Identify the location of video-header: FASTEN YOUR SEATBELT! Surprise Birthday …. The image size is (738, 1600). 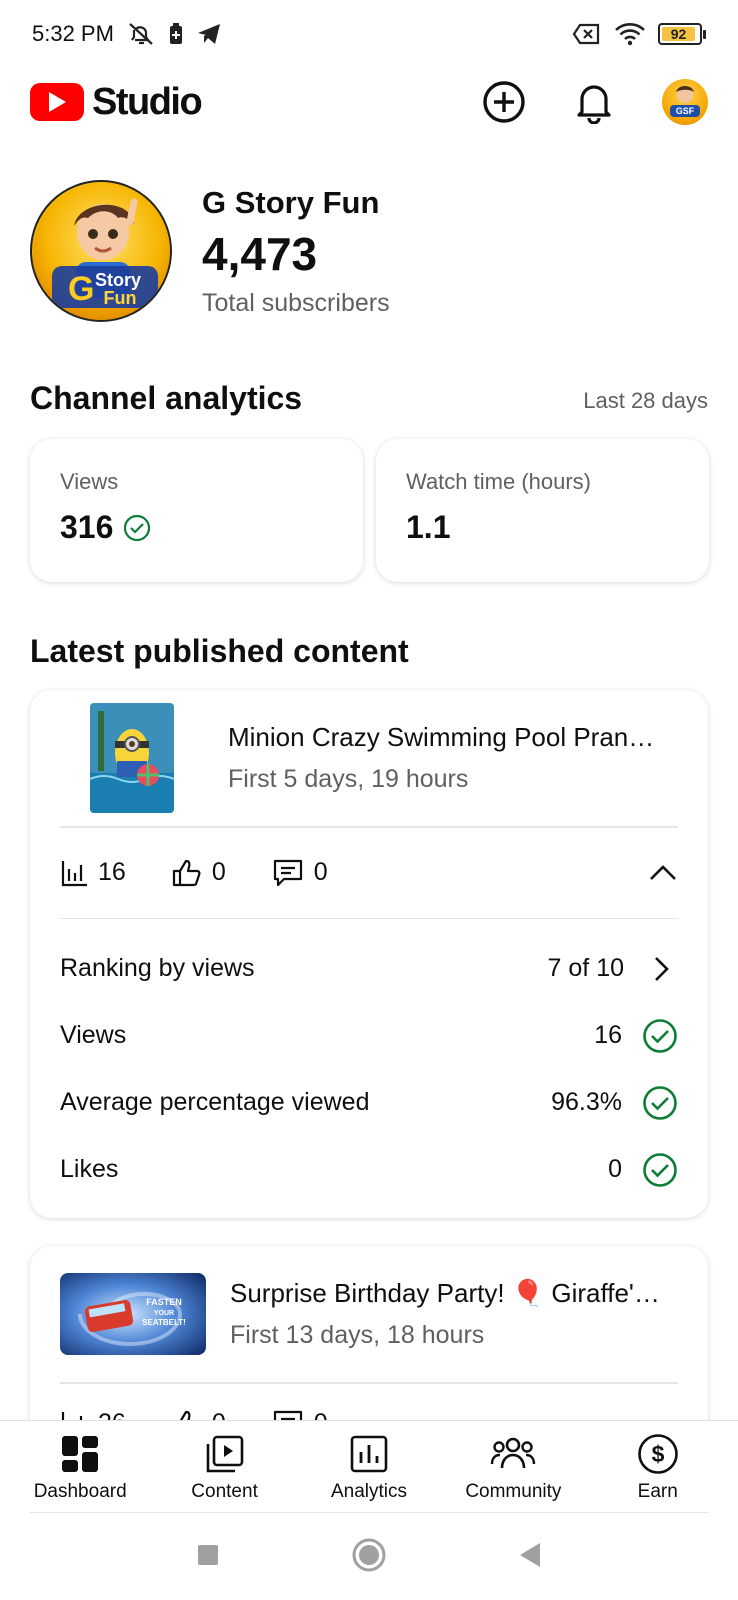
(369, 1314).